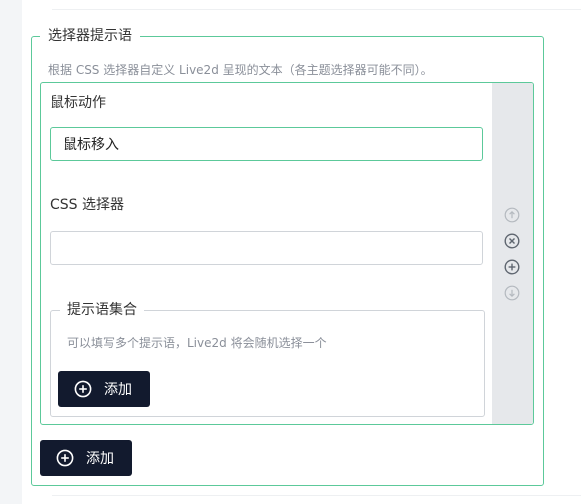  What do you see at coordinates (316, 9) in the screenshot?
I see `top-divider` at bounding box center [316, 9].